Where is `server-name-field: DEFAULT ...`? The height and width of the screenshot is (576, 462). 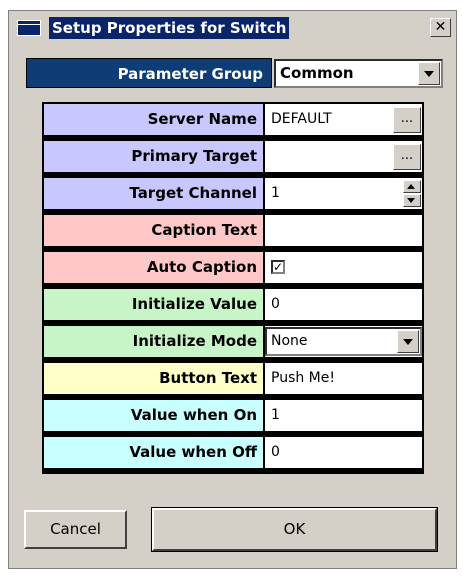 server-name-field: DEFAULT ... is located at coordinates (343, 119).